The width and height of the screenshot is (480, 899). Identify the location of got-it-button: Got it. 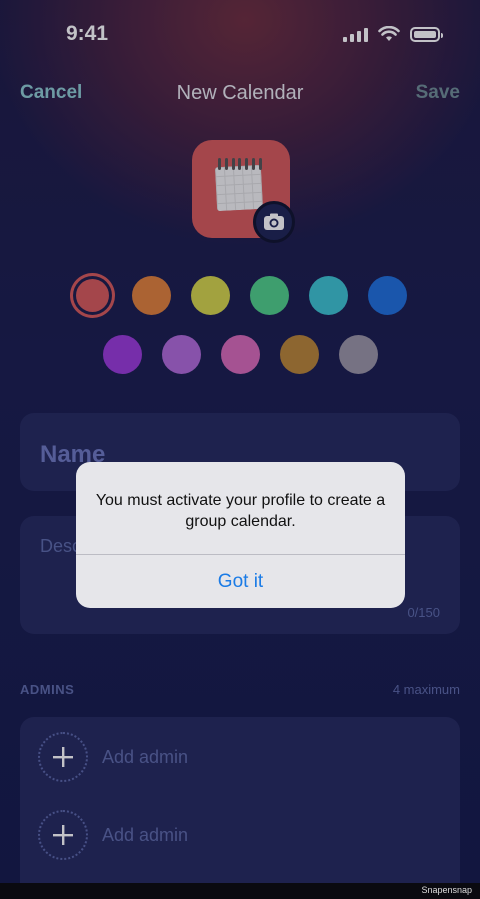
(240, 581).